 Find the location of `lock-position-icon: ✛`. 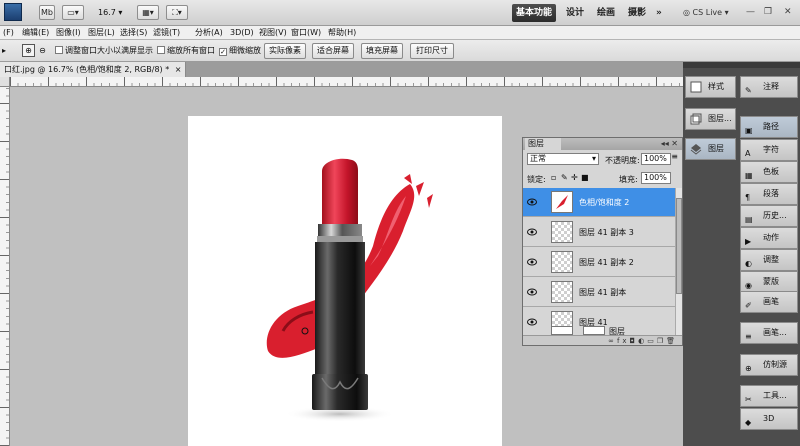

lock-position-icon: ✛ is located at coordinates (574, 177).